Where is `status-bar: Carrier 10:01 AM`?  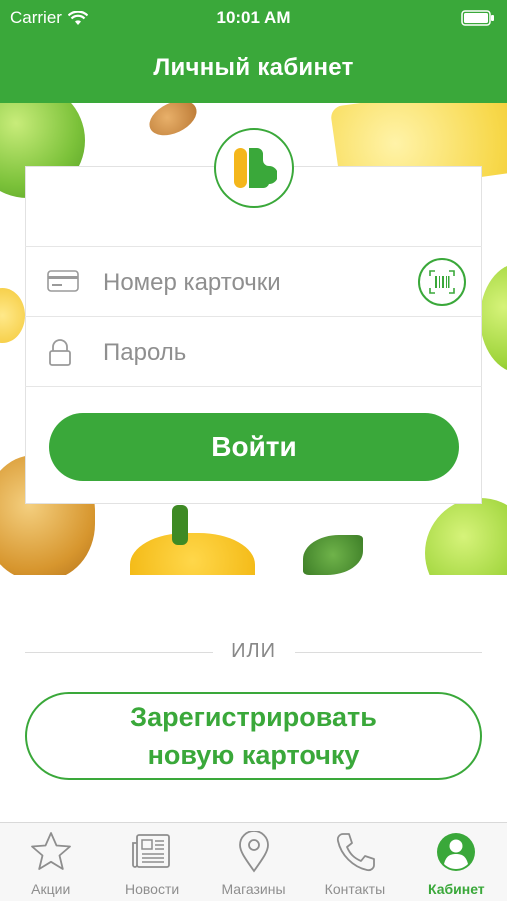
status-bar: Carrier 10:01 AM is located at coordinates (253, 18).